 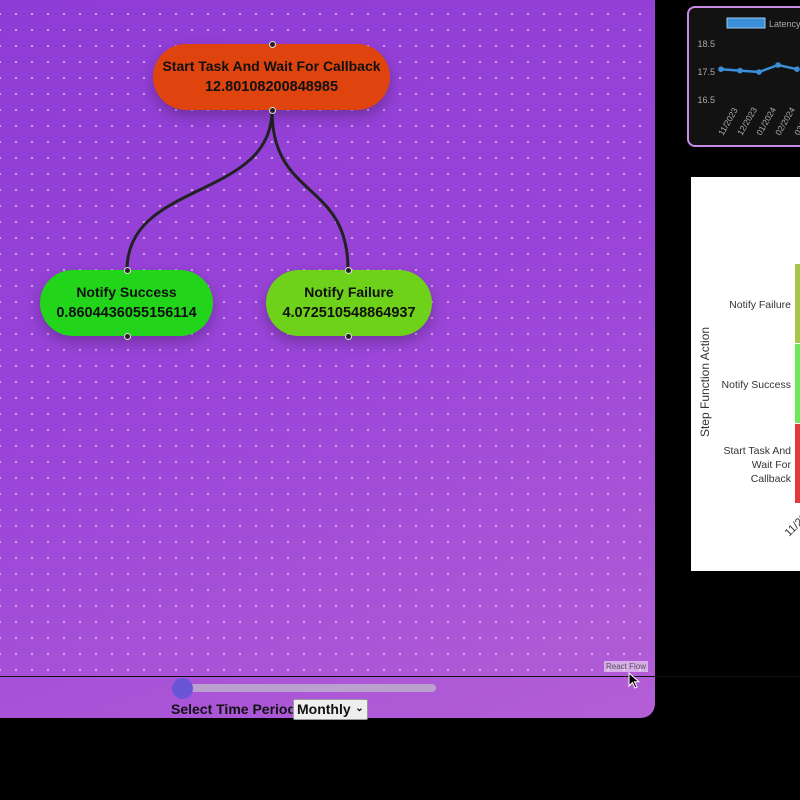 I want to click on edge-start-to-failure, so click(x=310, y=190).